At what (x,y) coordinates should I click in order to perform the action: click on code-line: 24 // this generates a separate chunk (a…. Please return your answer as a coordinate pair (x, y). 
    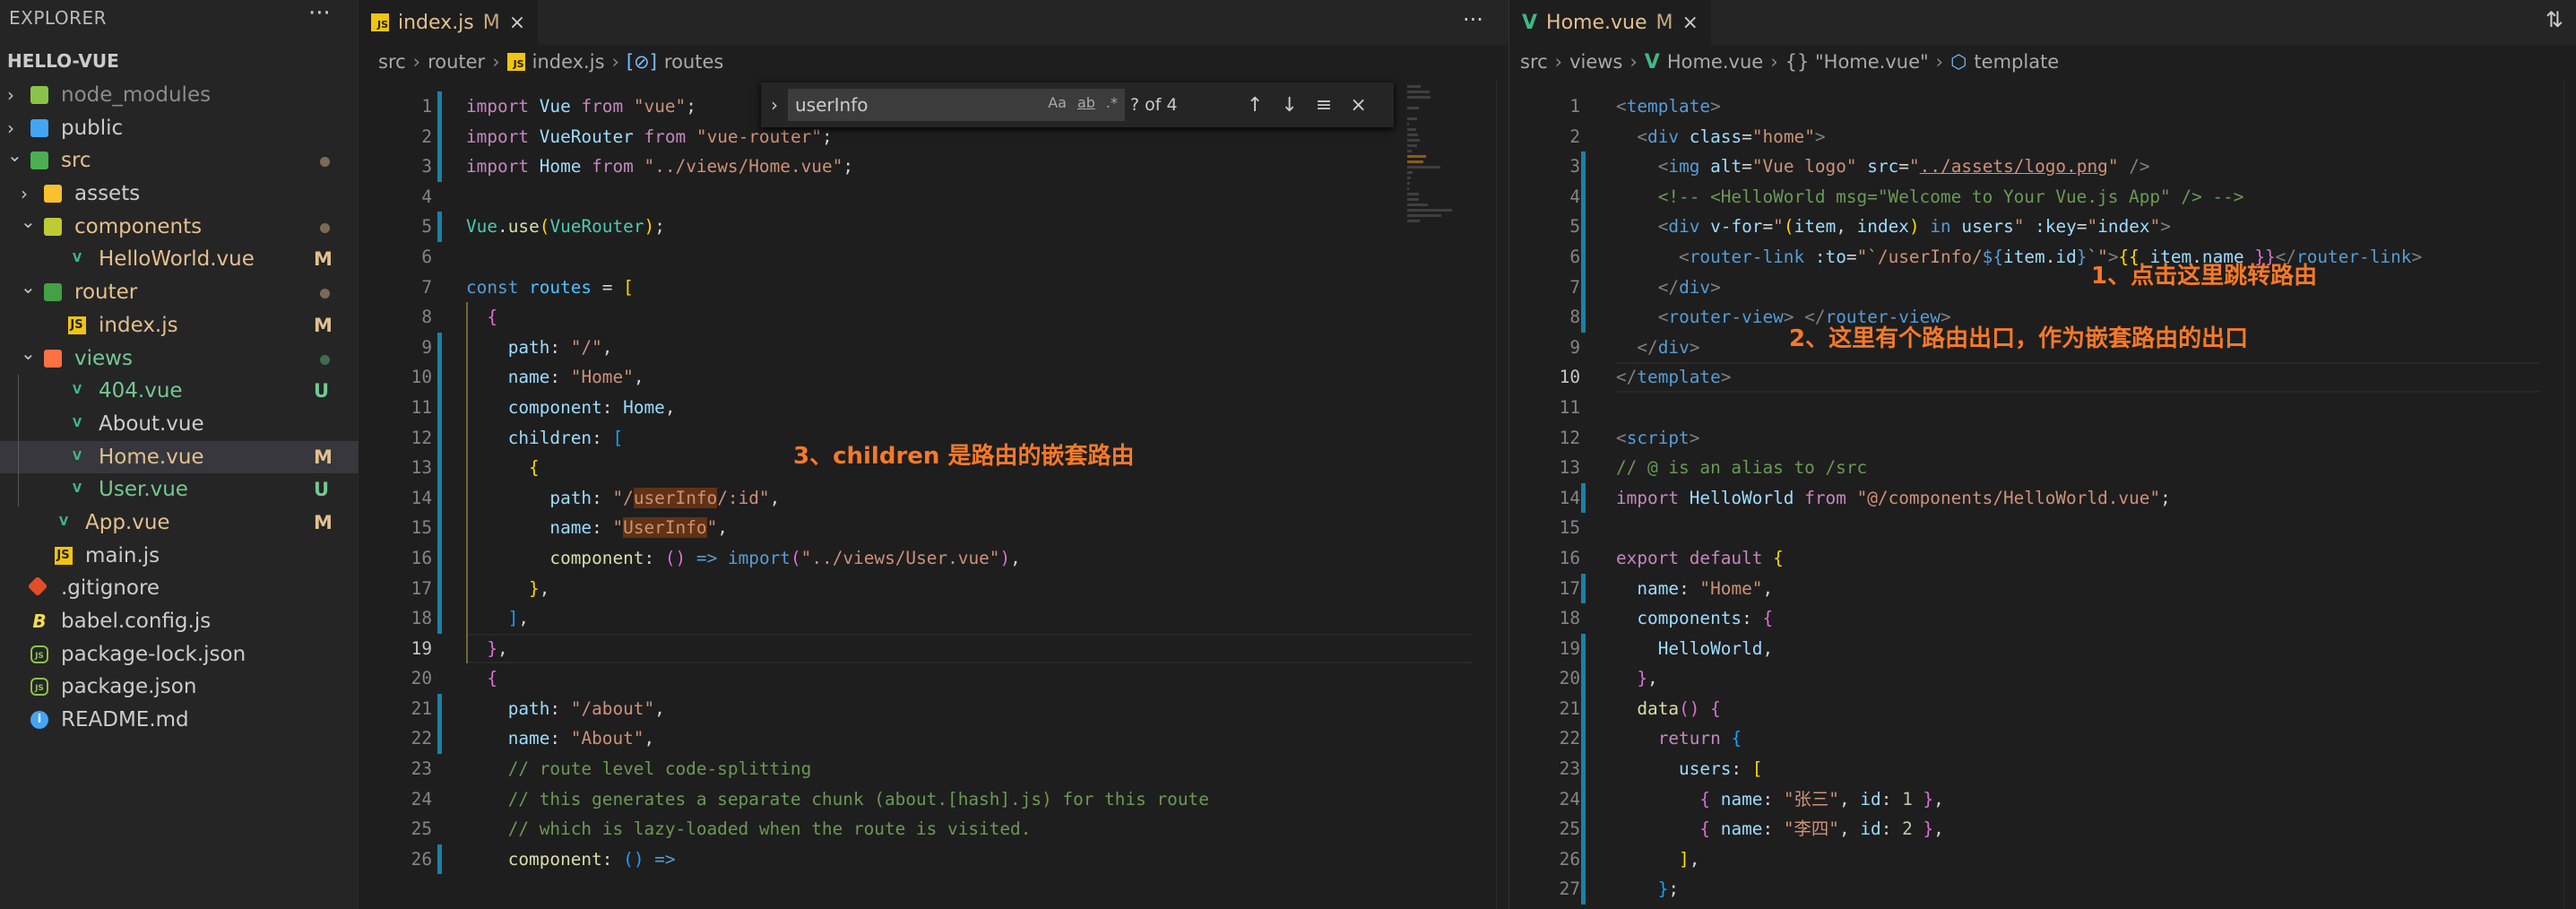
    Looking at the image, I should click on (933, 799).